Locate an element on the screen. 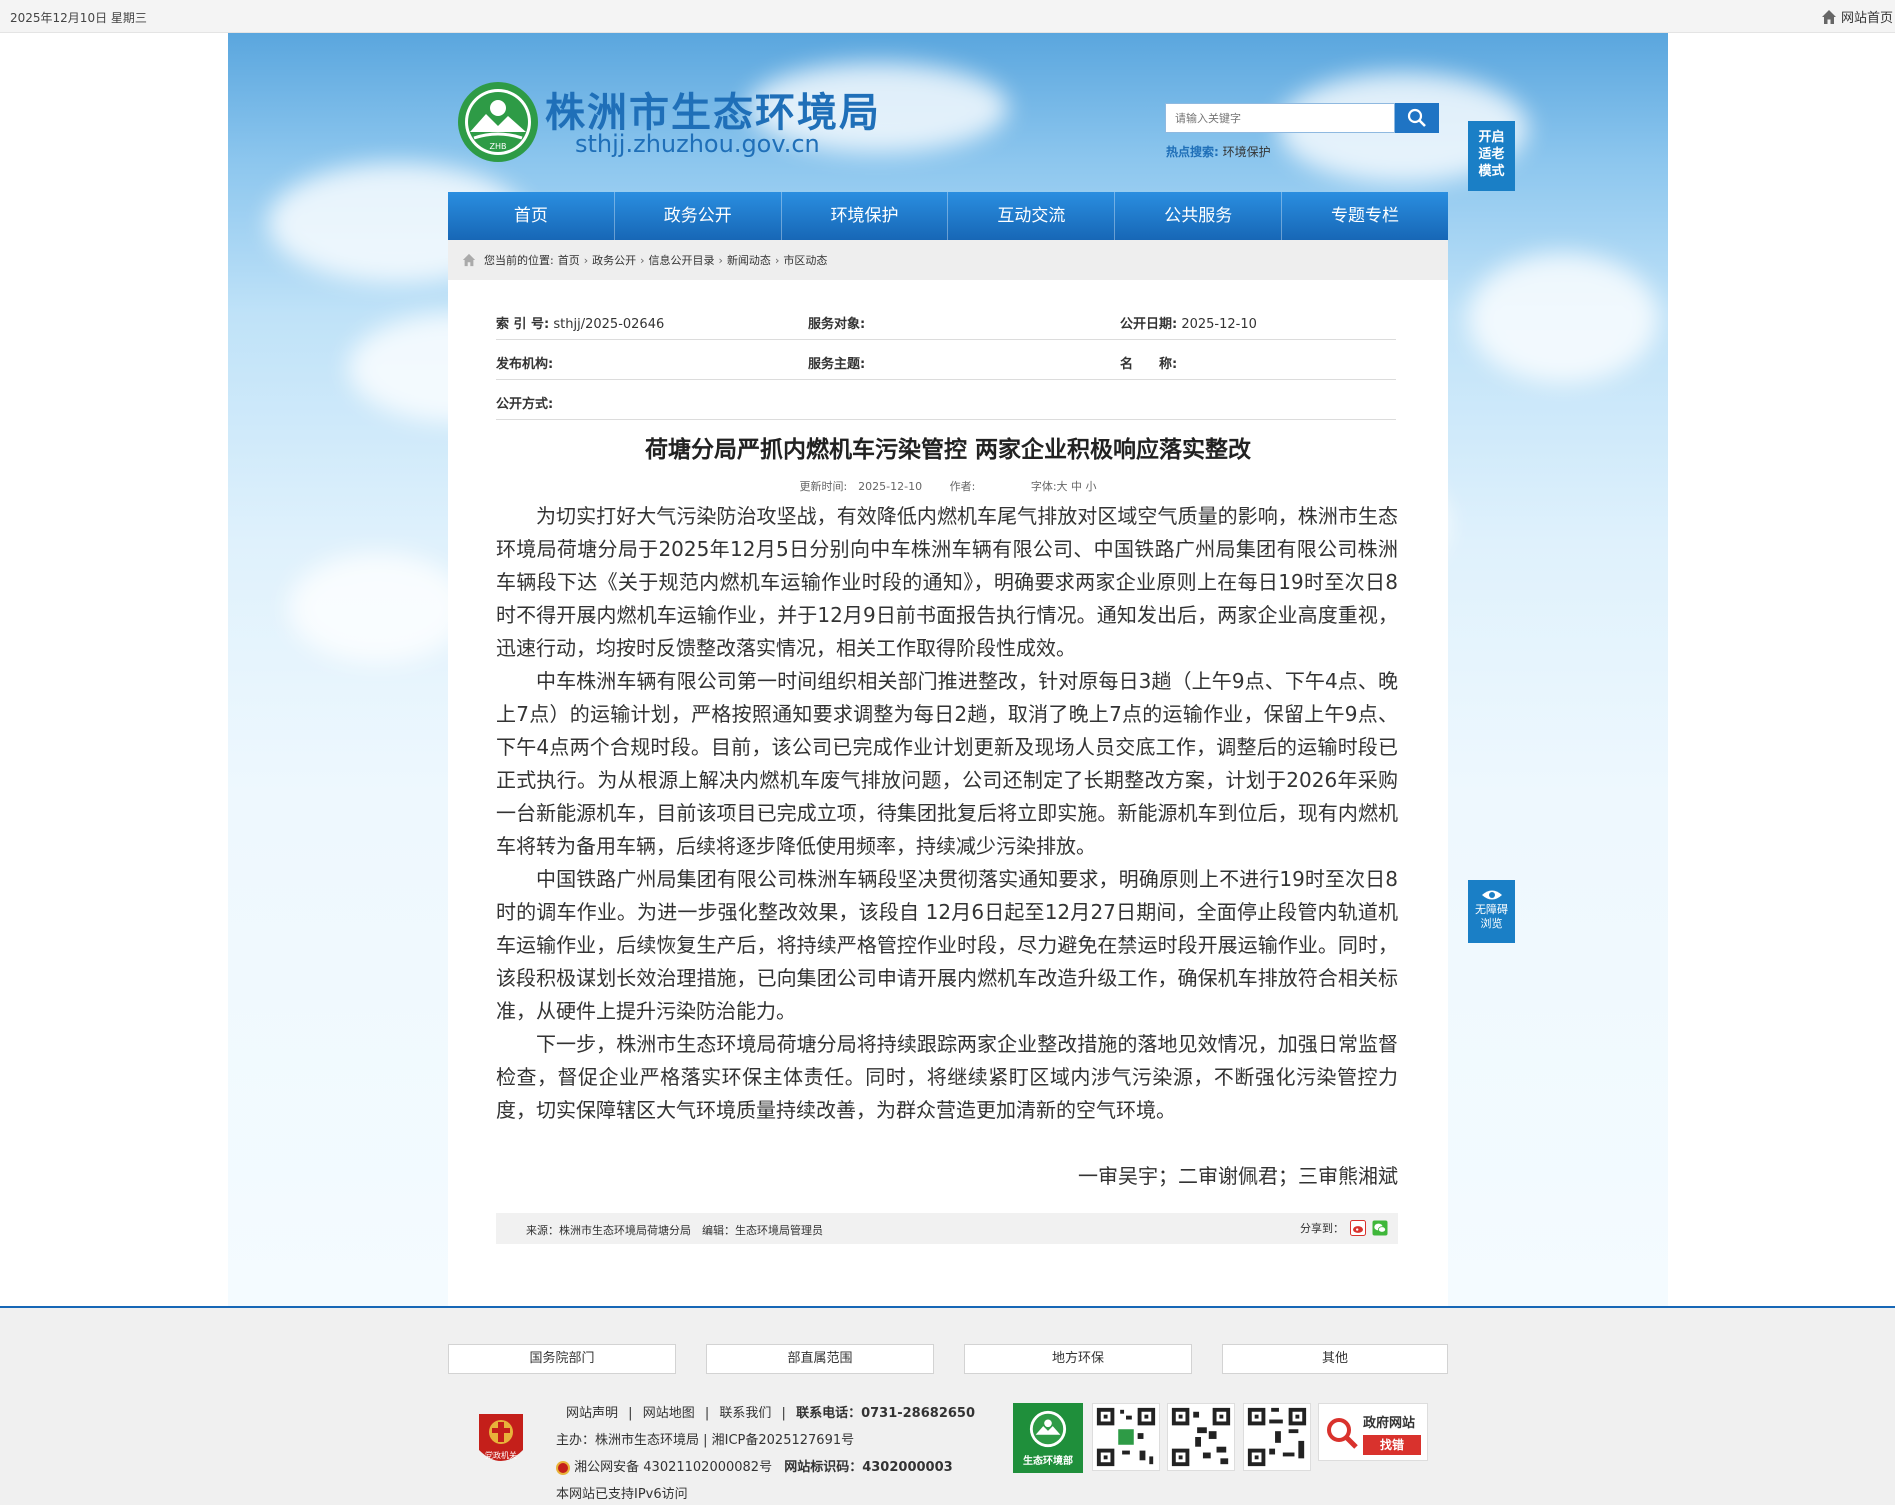  share-label: 分享到： is located at coordinates (1322, 1228).